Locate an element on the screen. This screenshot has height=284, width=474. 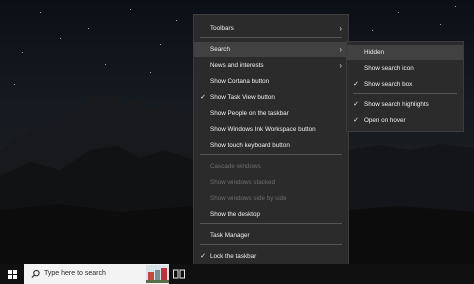
start-button is located at coordinates (12, 274).